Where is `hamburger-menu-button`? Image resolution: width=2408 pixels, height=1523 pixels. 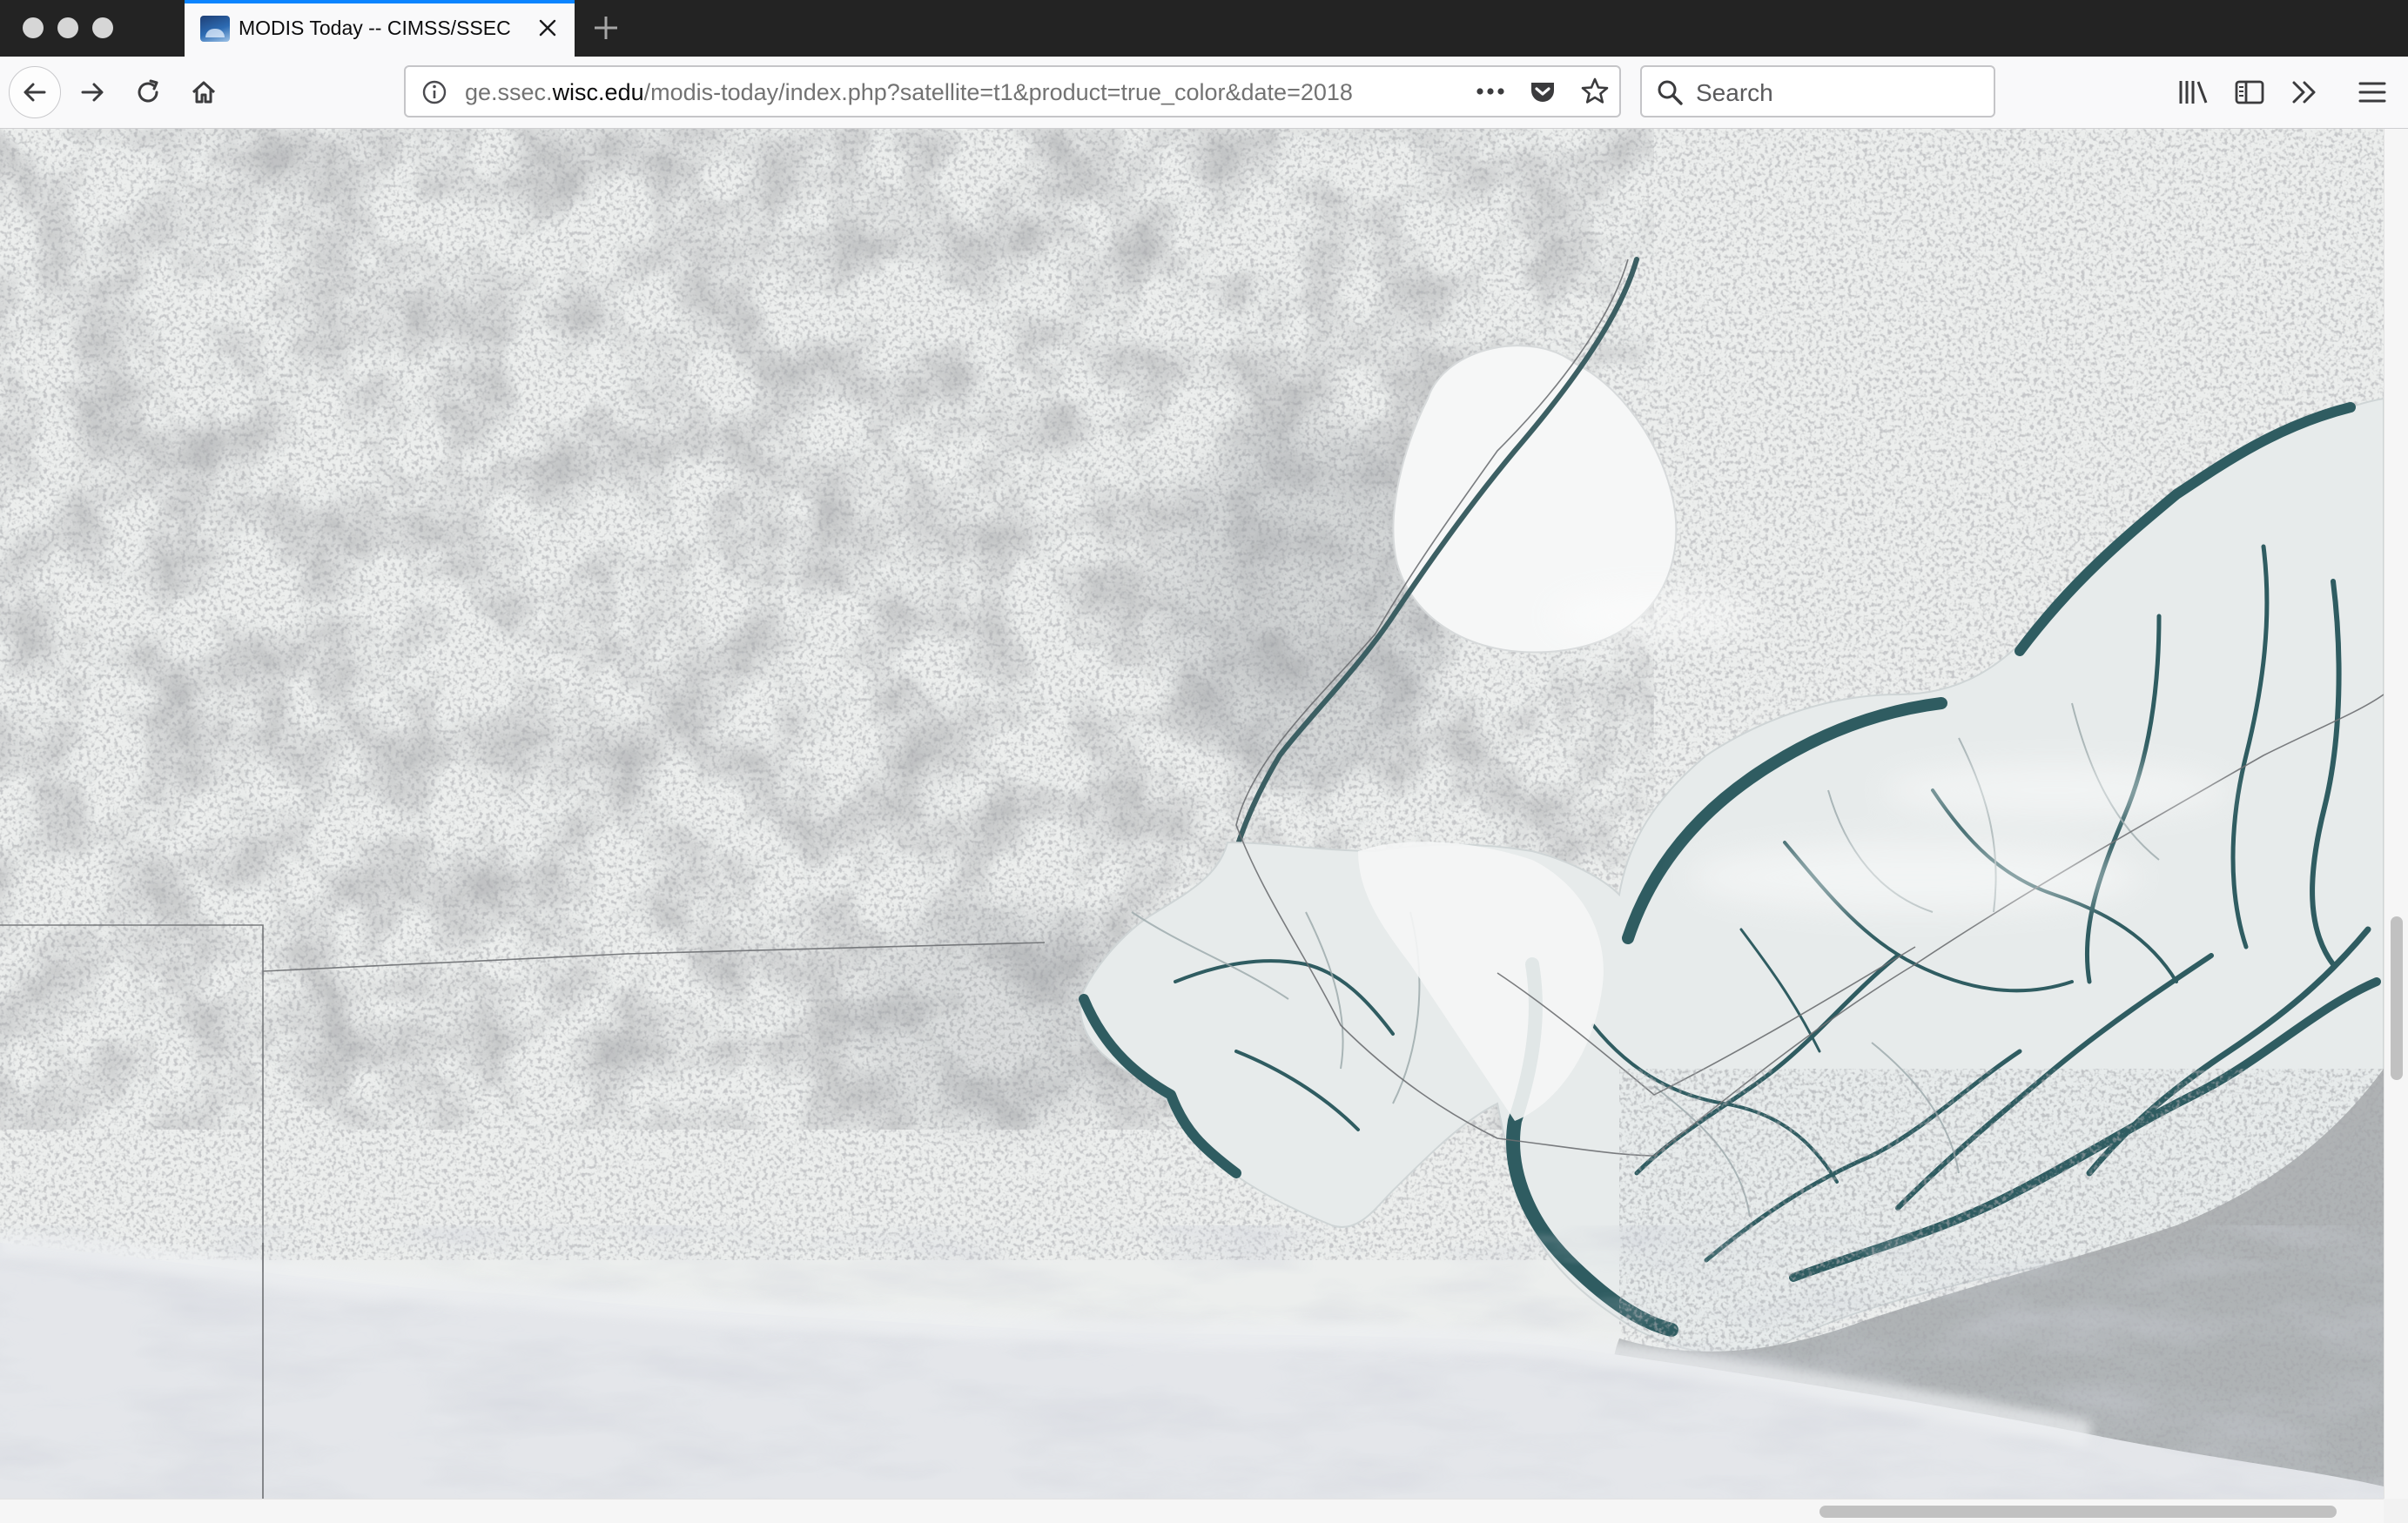 hamburger-menu-button is located at coordinates (2372, 92).